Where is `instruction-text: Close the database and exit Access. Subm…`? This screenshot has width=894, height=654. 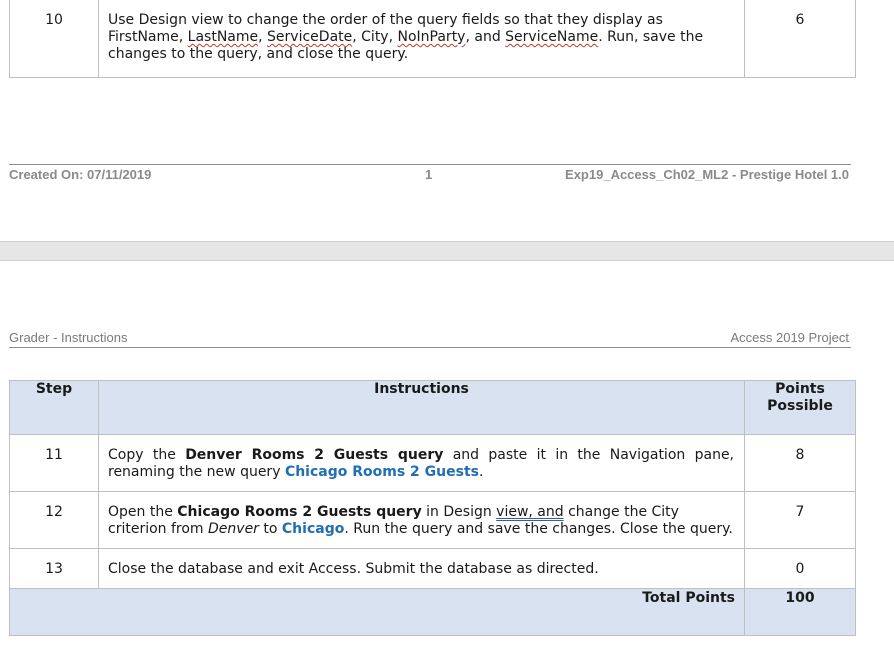
instruction-text: Close the database and exit Access. Subm… is located at coordinates (421, 568).